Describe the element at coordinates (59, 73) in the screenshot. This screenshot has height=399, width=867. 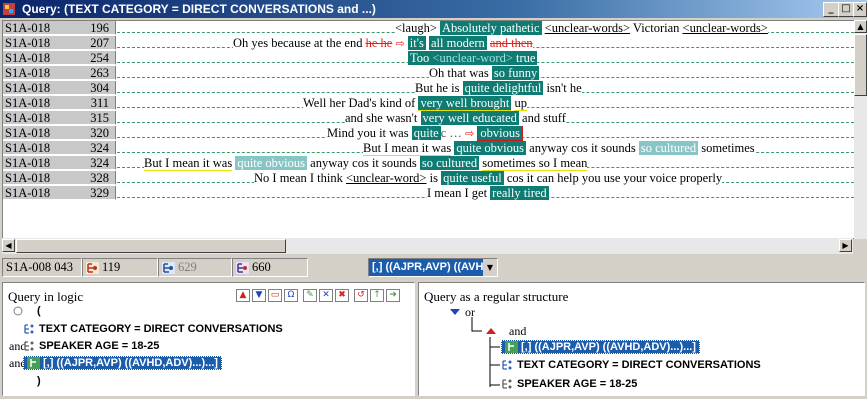
I see `row-reference: S1A-018 263` at that location.